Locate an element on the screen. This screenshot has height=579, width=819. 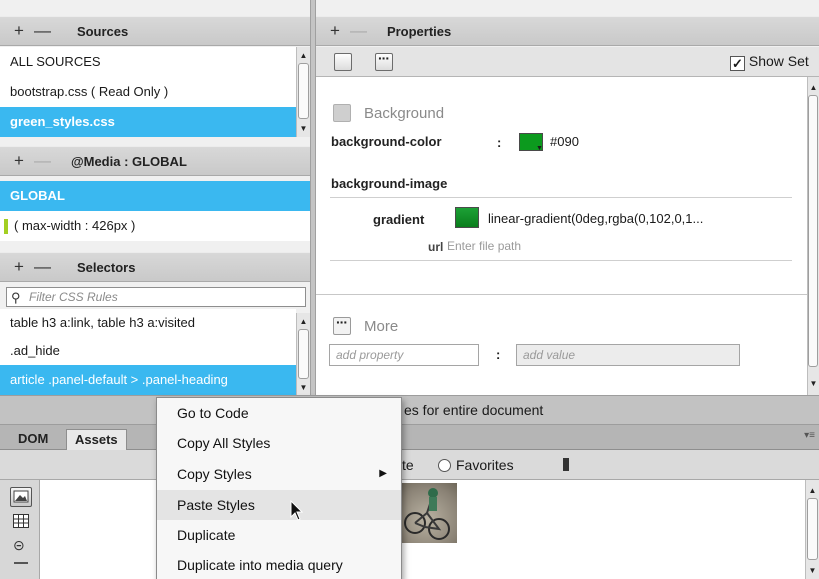
source-item-selected: green_styles.css is located at coordinates (148, 122).